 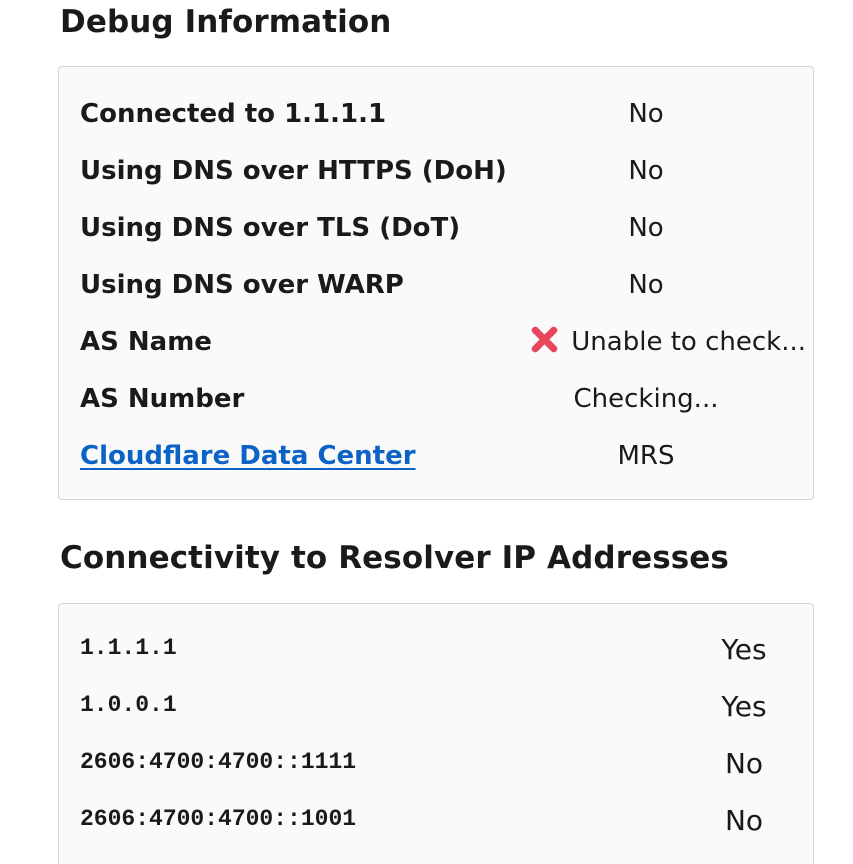 I want to click on connectivity-heading: Connectivity to Resolver IP Addresses, so click(x=394, y=558).